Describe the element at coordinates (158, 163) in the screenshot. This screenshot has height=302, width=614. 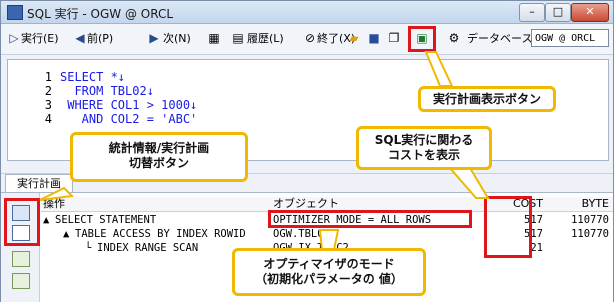
I see `toggle-callout-line2: 切替ボタン` at that location.